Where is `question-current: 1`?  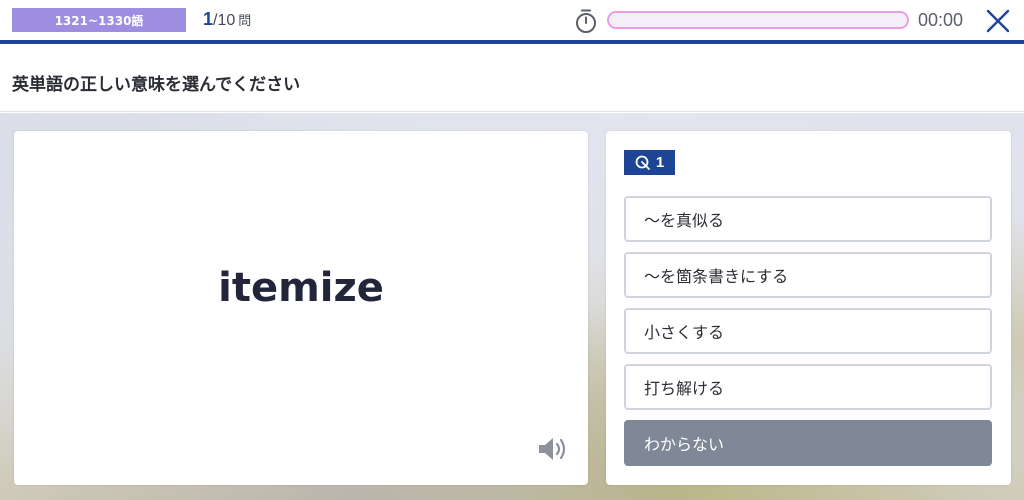 question-current: 1 is located at coordinates (208, 19).